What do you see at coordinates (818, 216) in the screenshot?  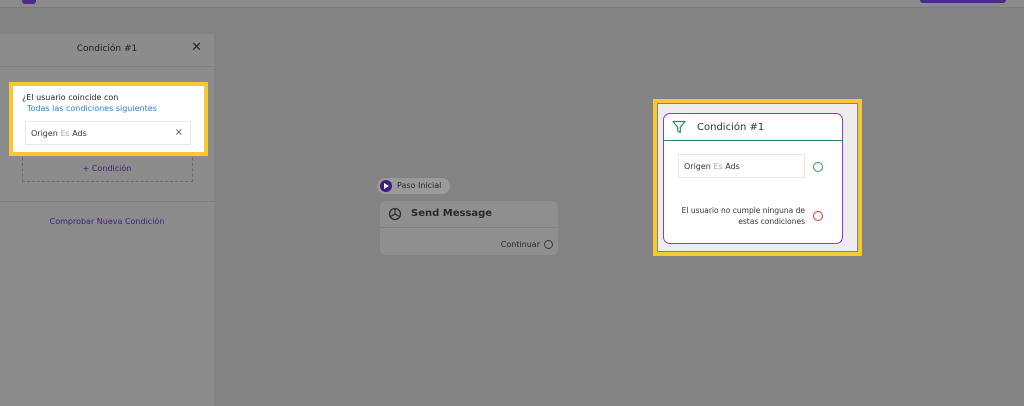 I see `else-port` at bounding box center [818, 216].